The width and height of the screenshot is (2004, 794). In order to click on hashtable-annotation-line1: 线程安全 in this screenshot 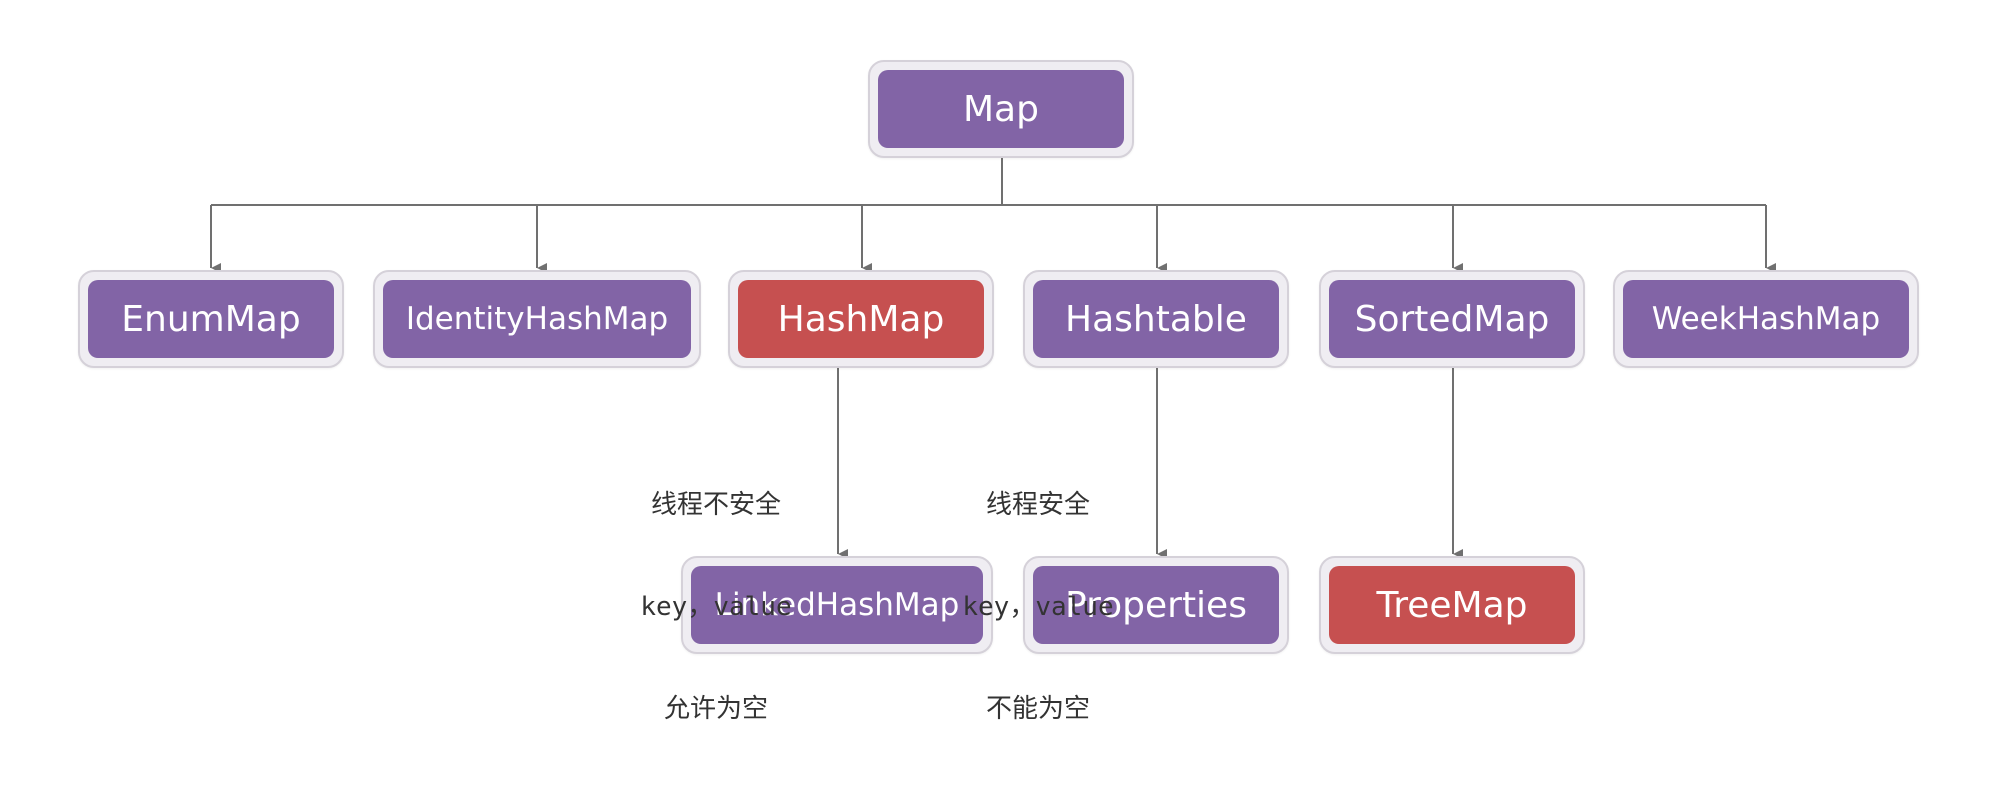, I will do `click(1037, 505)`.